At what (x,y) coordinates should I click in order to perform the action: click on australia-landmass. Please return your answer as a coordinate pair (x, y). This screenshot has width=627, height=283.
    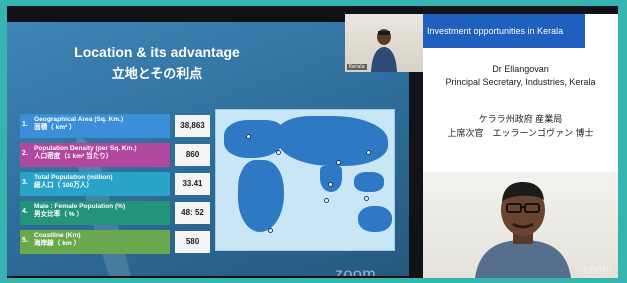
    Looking at the image, I should click on (375, 219).